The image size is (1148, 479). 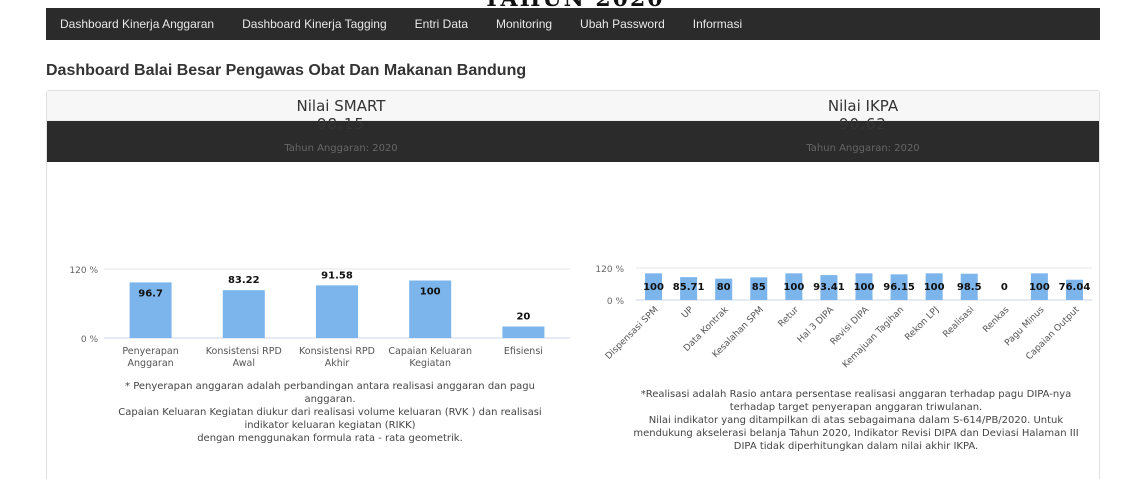 What do you see at coordinates (314, 24) in the screenshot?
I see `nav-item-dashboard-kinerja-tagging: Dashboard Kinerja Tagging` at bounding box center [314, 24].